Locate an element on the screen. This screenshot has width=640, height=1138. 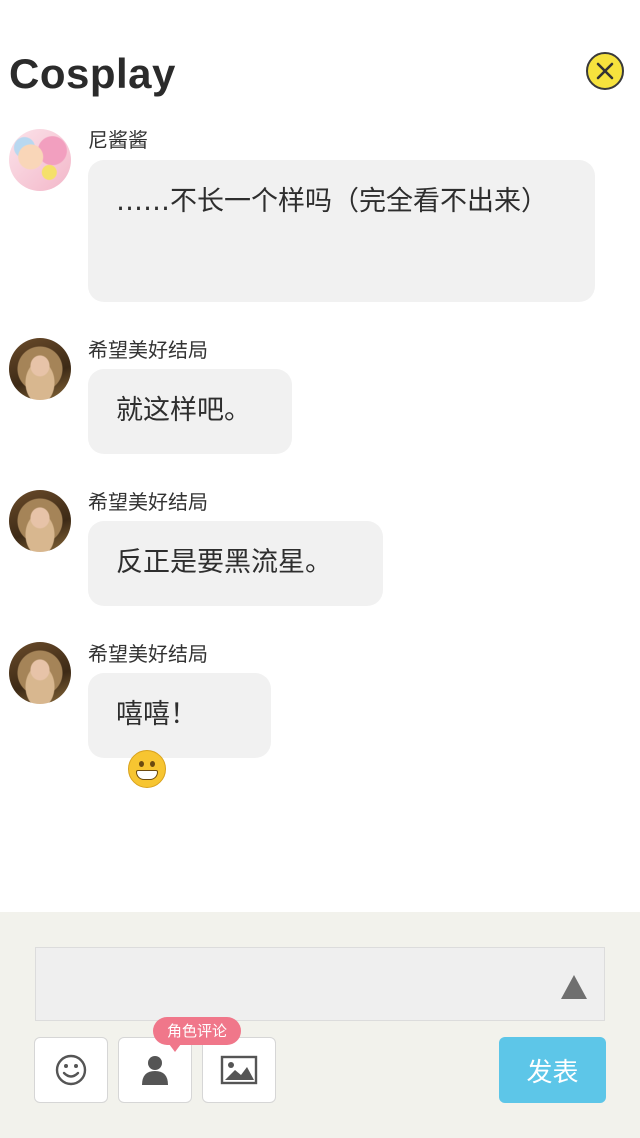
message-text: ……不长一个样吗（完全看不出来） is located at coordinates (332, 201).